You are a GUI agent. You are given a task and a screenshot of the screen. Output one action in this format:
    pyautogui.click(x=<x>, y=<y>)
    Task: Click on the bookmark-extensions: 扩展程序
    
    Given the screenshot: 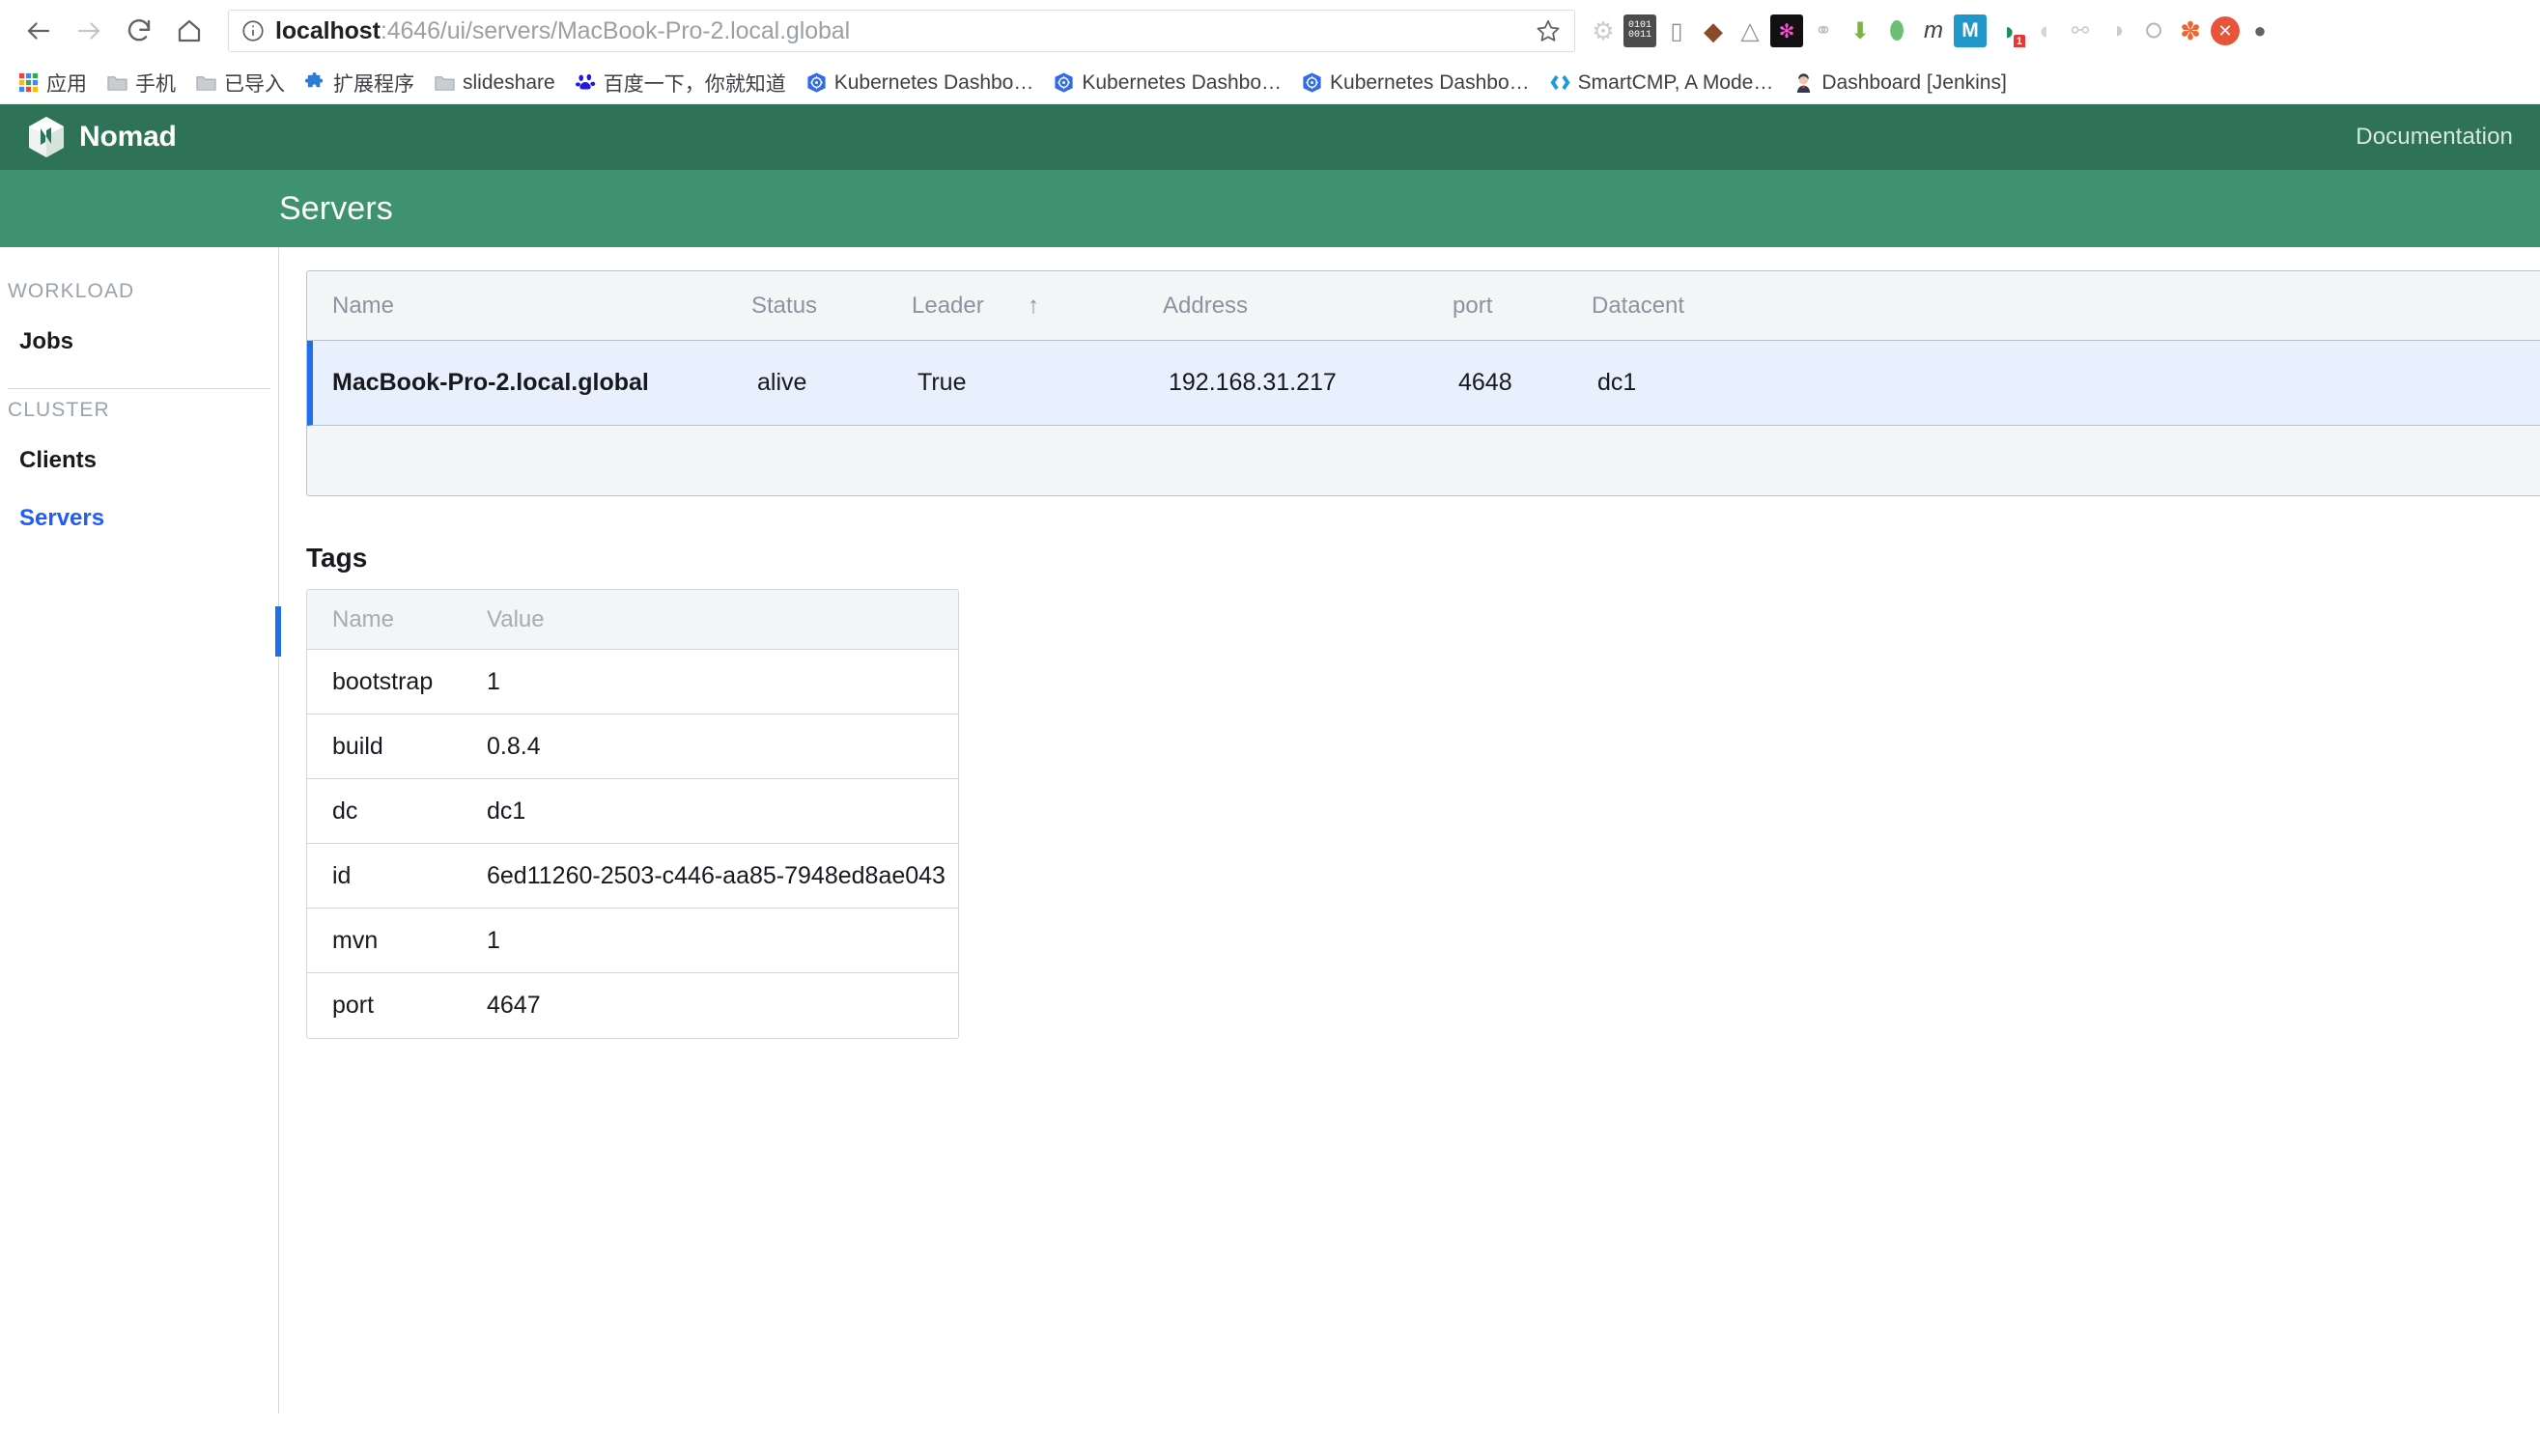 What is the action you would take?
    pyautogui.click(x=359, y=83)
    